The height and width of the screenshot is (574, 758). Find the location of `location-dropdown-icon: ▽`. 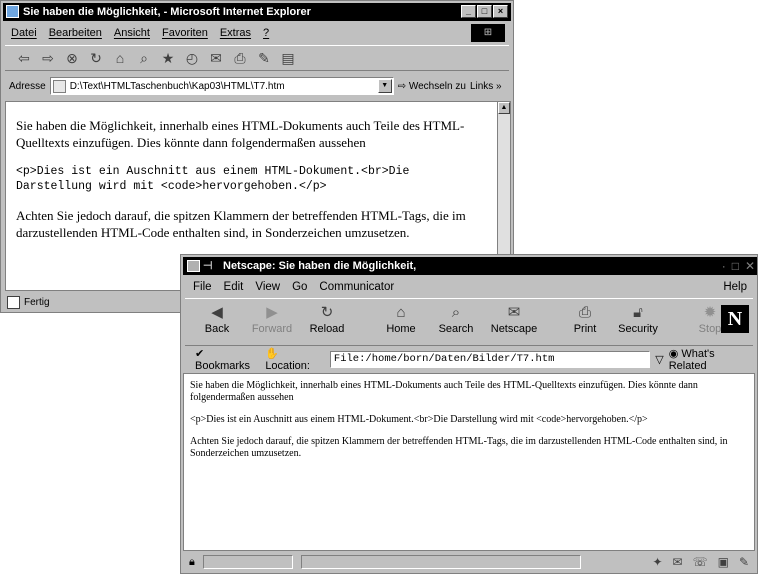

location-dropdown-icon: ▽ is located at coordinates (659, 359).